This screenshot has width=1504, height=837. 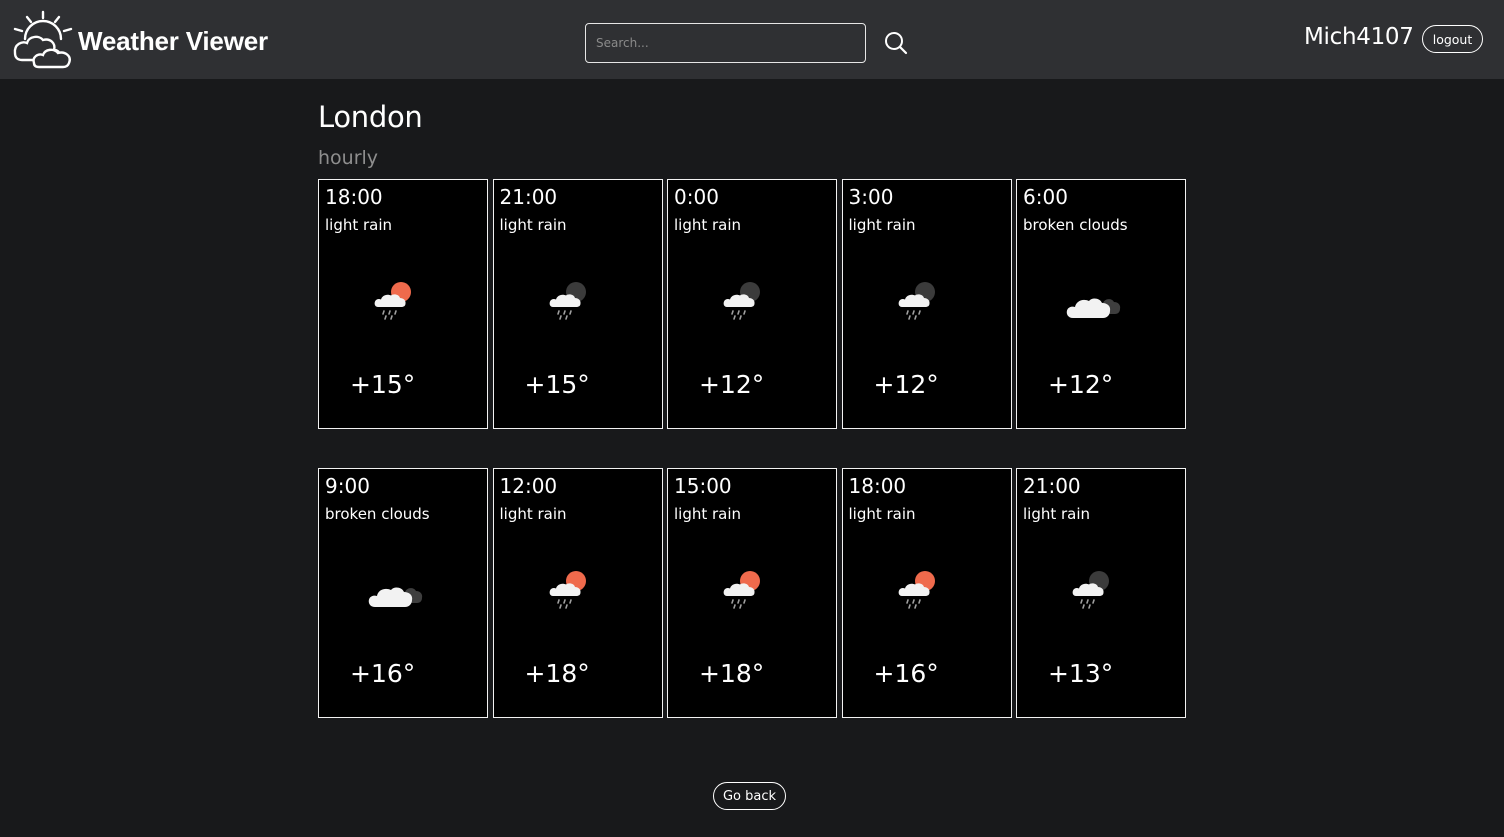 What do you see at coordinates (749, 796) in the screenshot?
I see `go-back-button: Go back` at bounding box center [749, 796].